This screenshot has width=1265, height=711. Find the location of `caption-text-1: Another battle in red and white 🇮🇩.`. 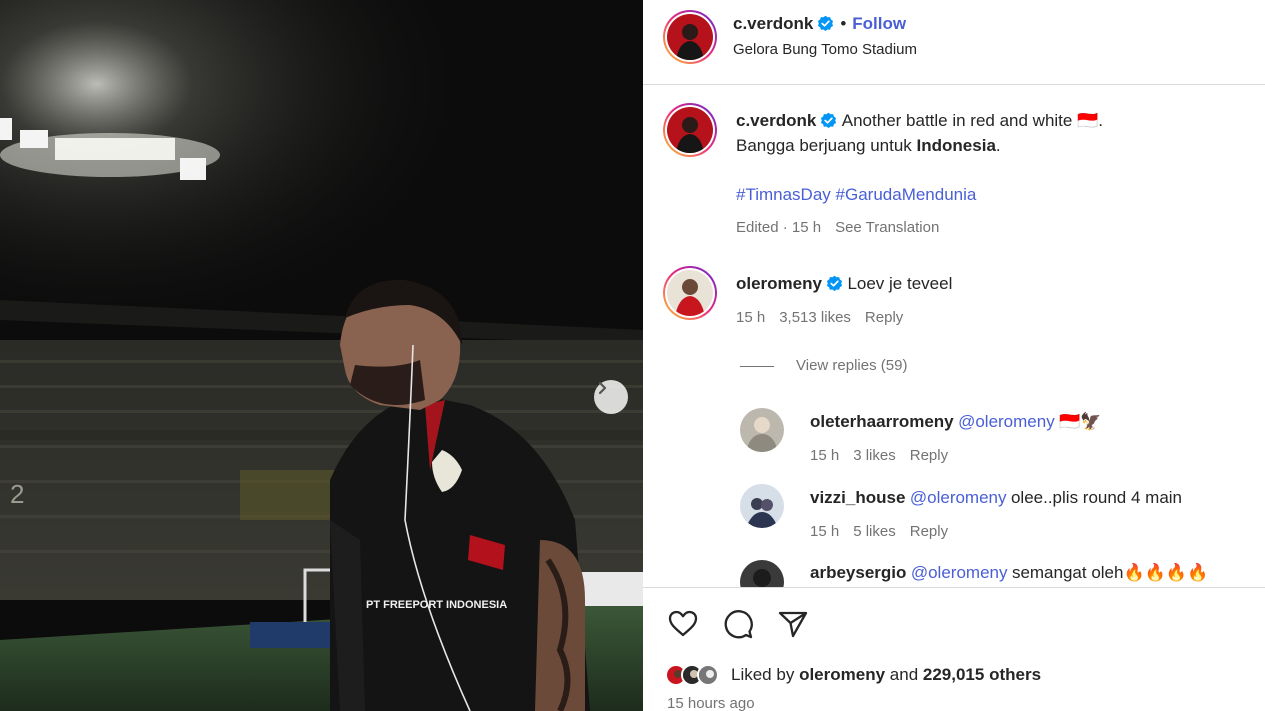

caption-text-1: Another battle in red and white 🇮🇩. is located at coordinates (972, 120).